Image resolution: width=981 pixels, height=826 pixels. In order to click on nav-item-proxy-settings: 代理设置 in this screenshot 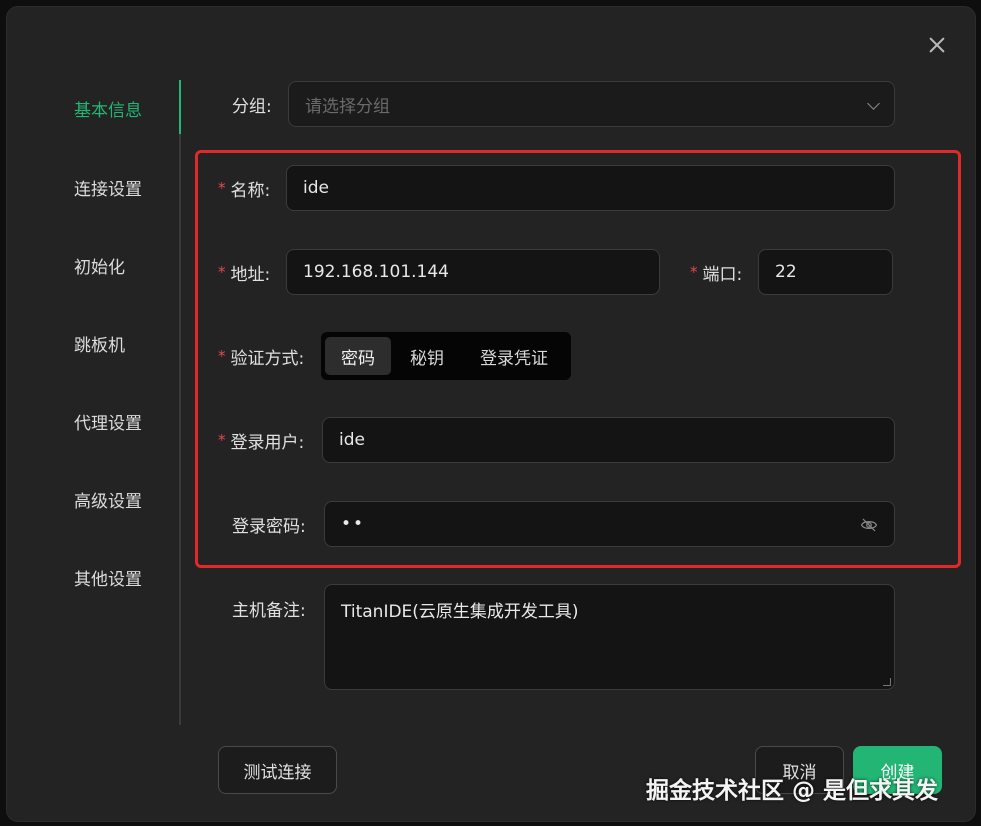, I will do `click(108, 421)`.